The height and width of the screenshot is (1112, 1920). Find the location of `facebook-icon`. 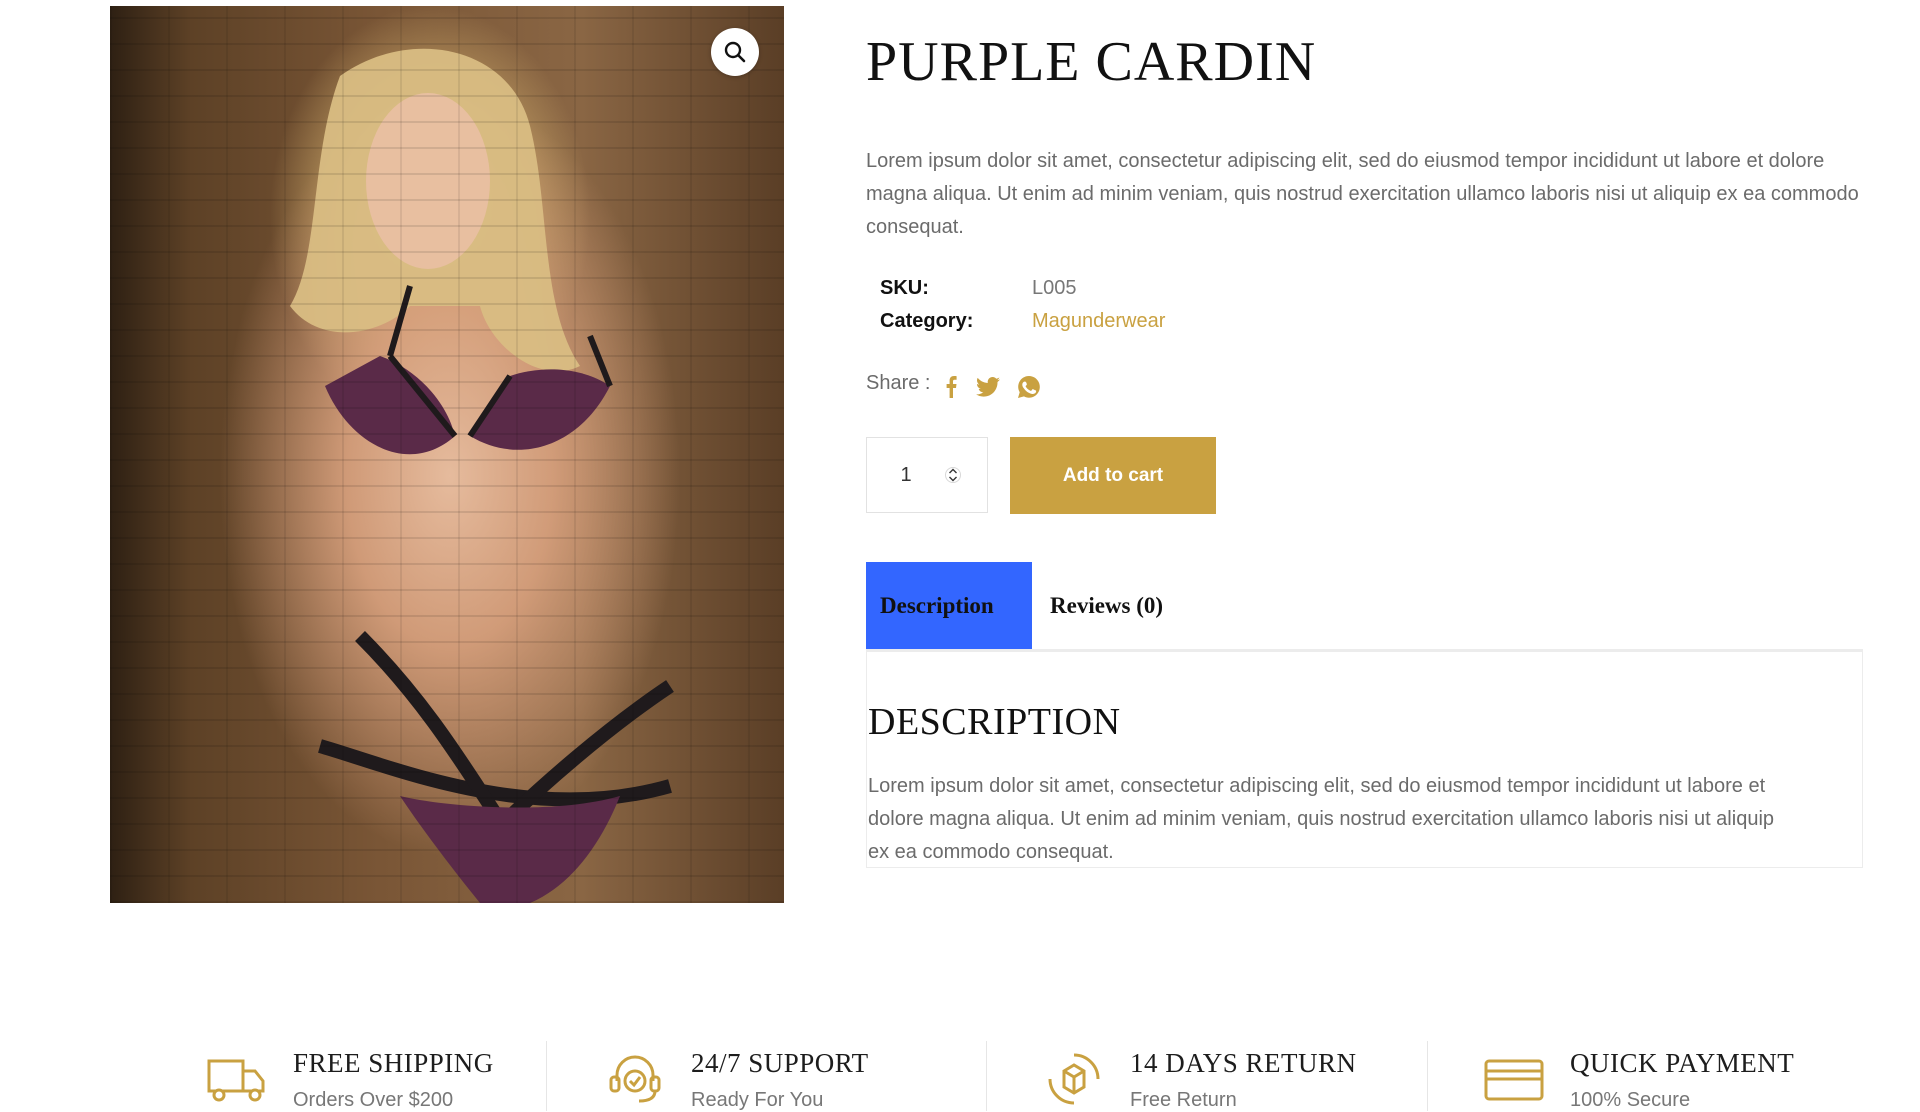

facebook-icon is located at coordinates (951, 387).